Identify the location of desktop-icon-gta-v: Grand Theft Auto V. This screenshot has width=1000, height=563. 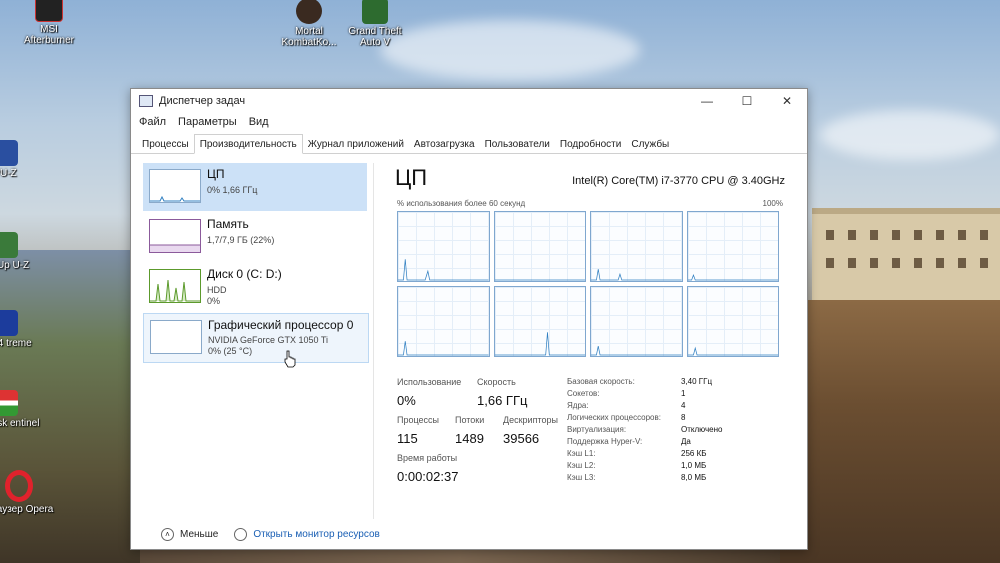
(375, 24).